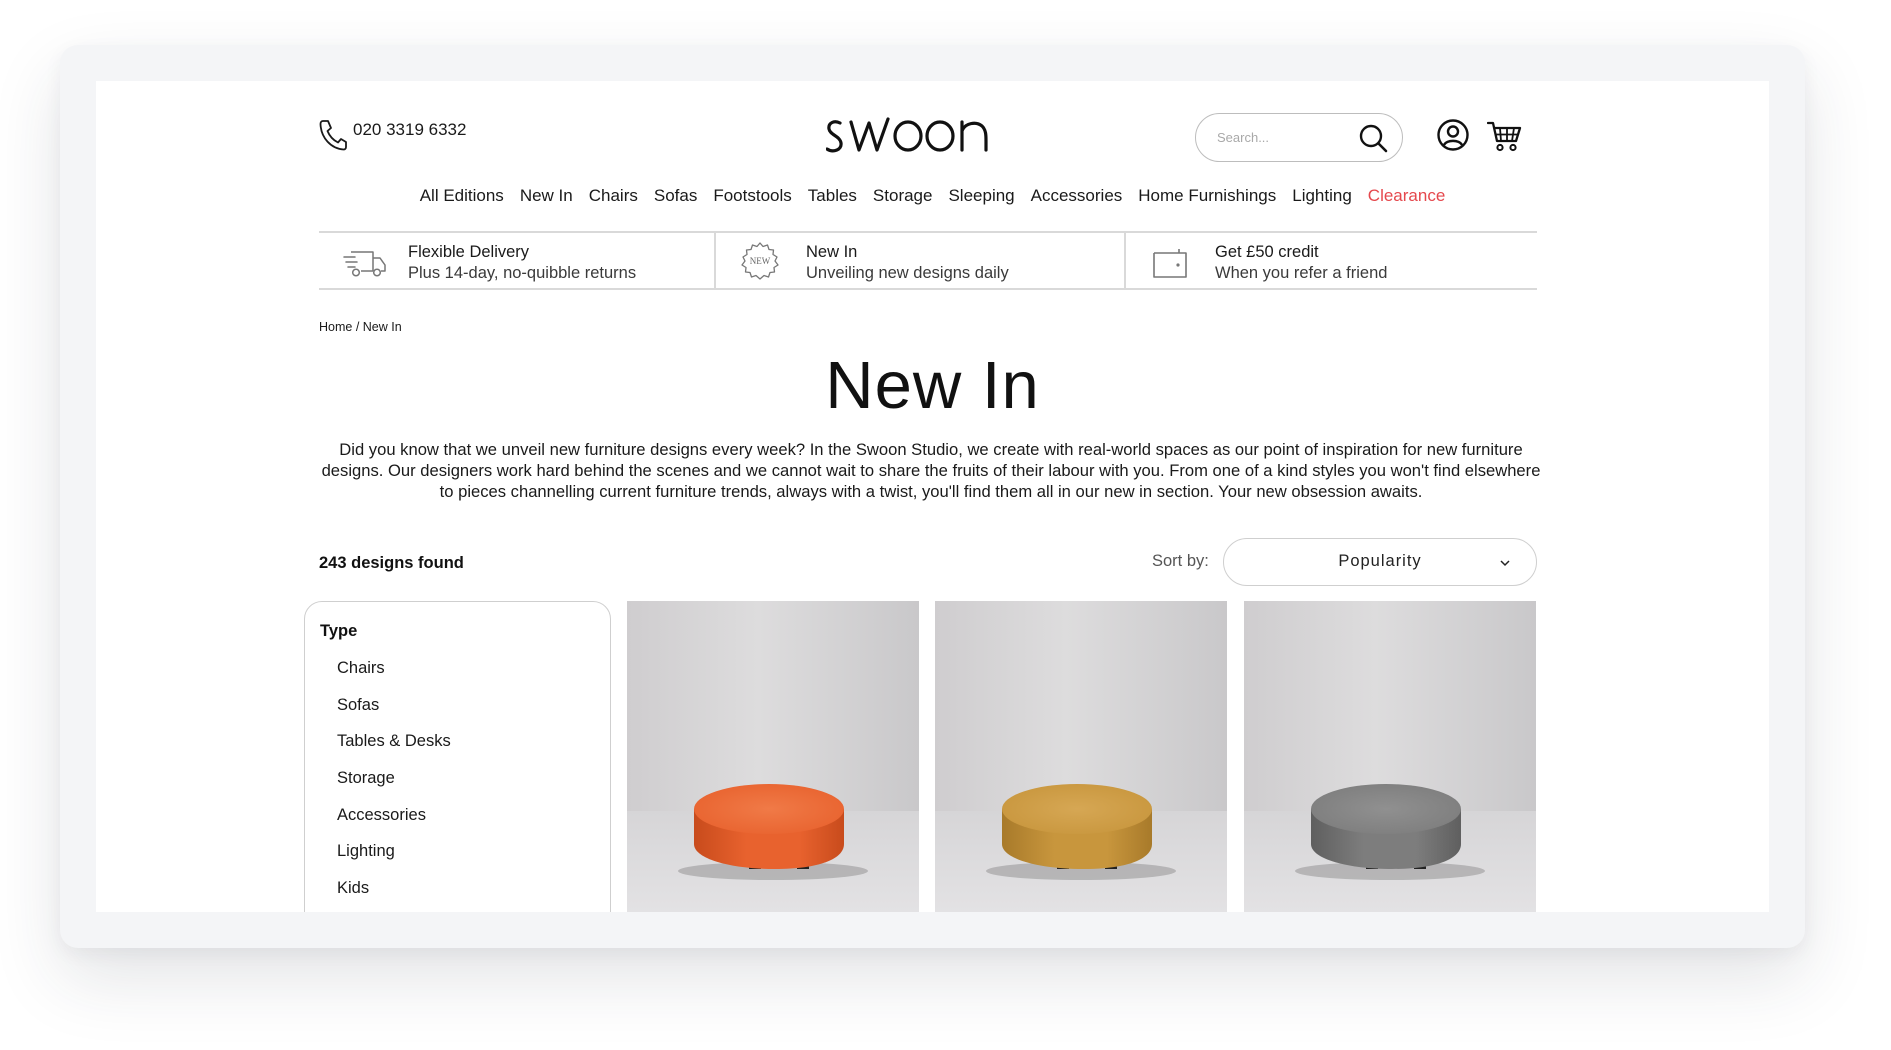  Describe the element at coordinates (832, 252) in the screenshot. I see `usp-new-in-title: New In` at that location.